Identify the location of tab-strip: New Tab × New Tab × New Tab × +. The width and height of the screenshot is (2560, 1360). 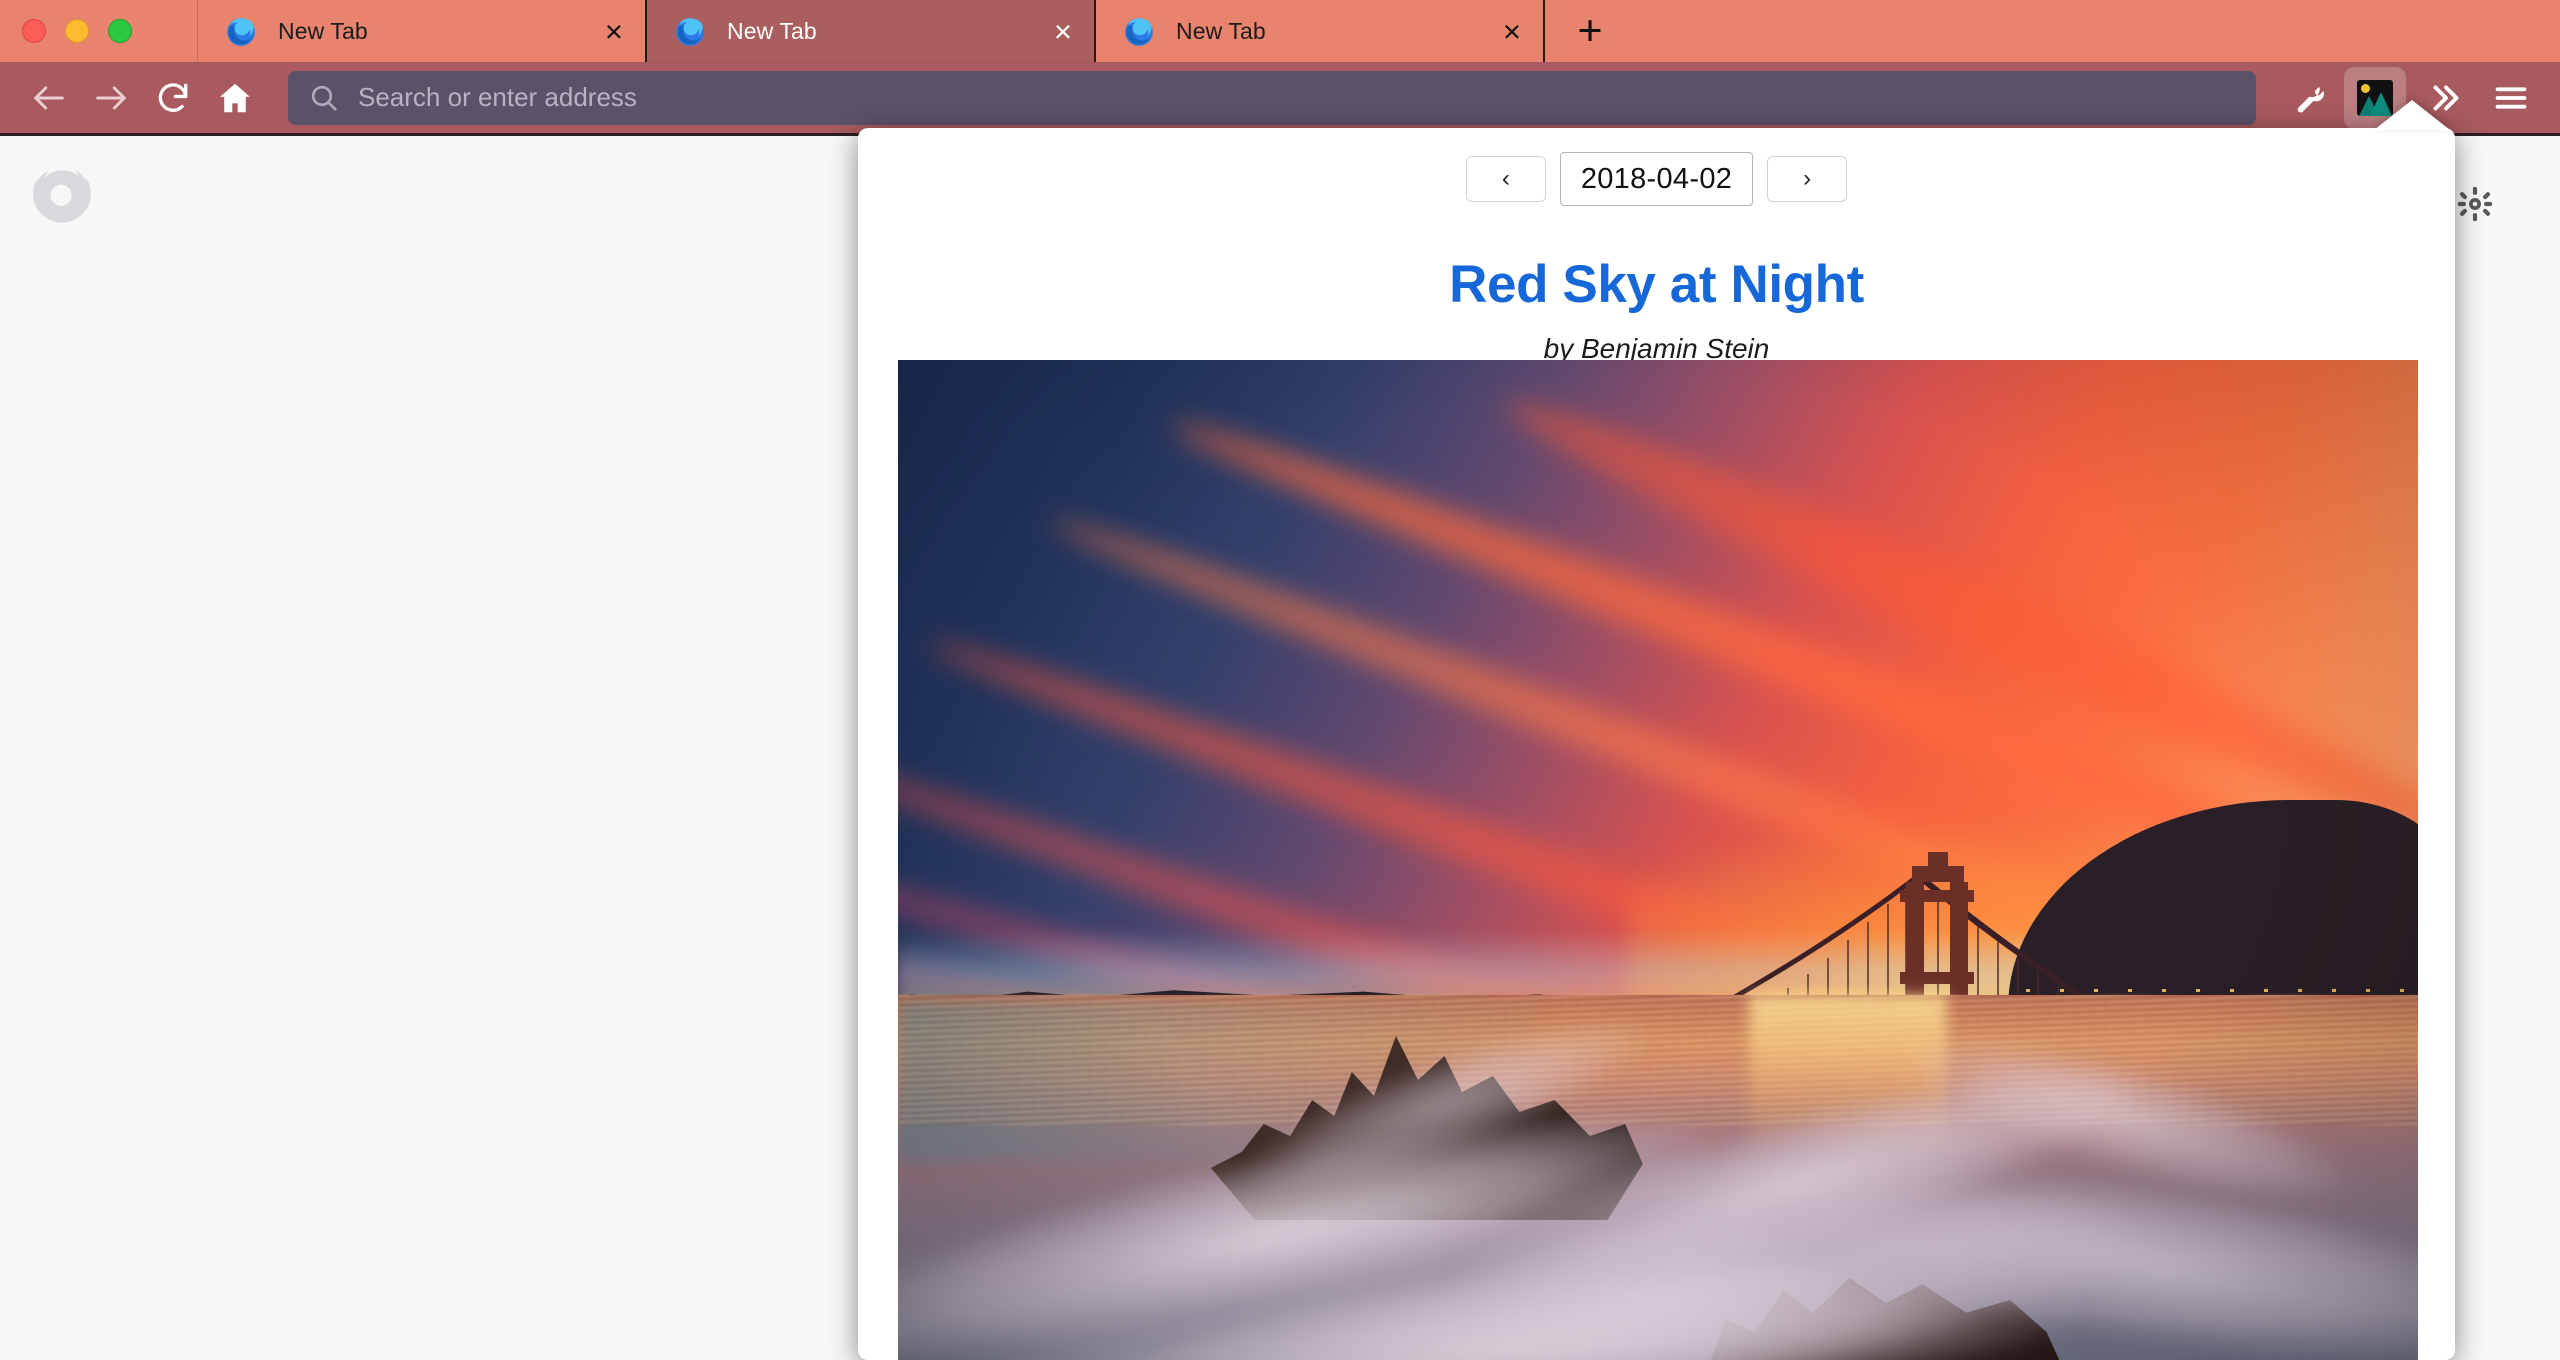
(916, 31).